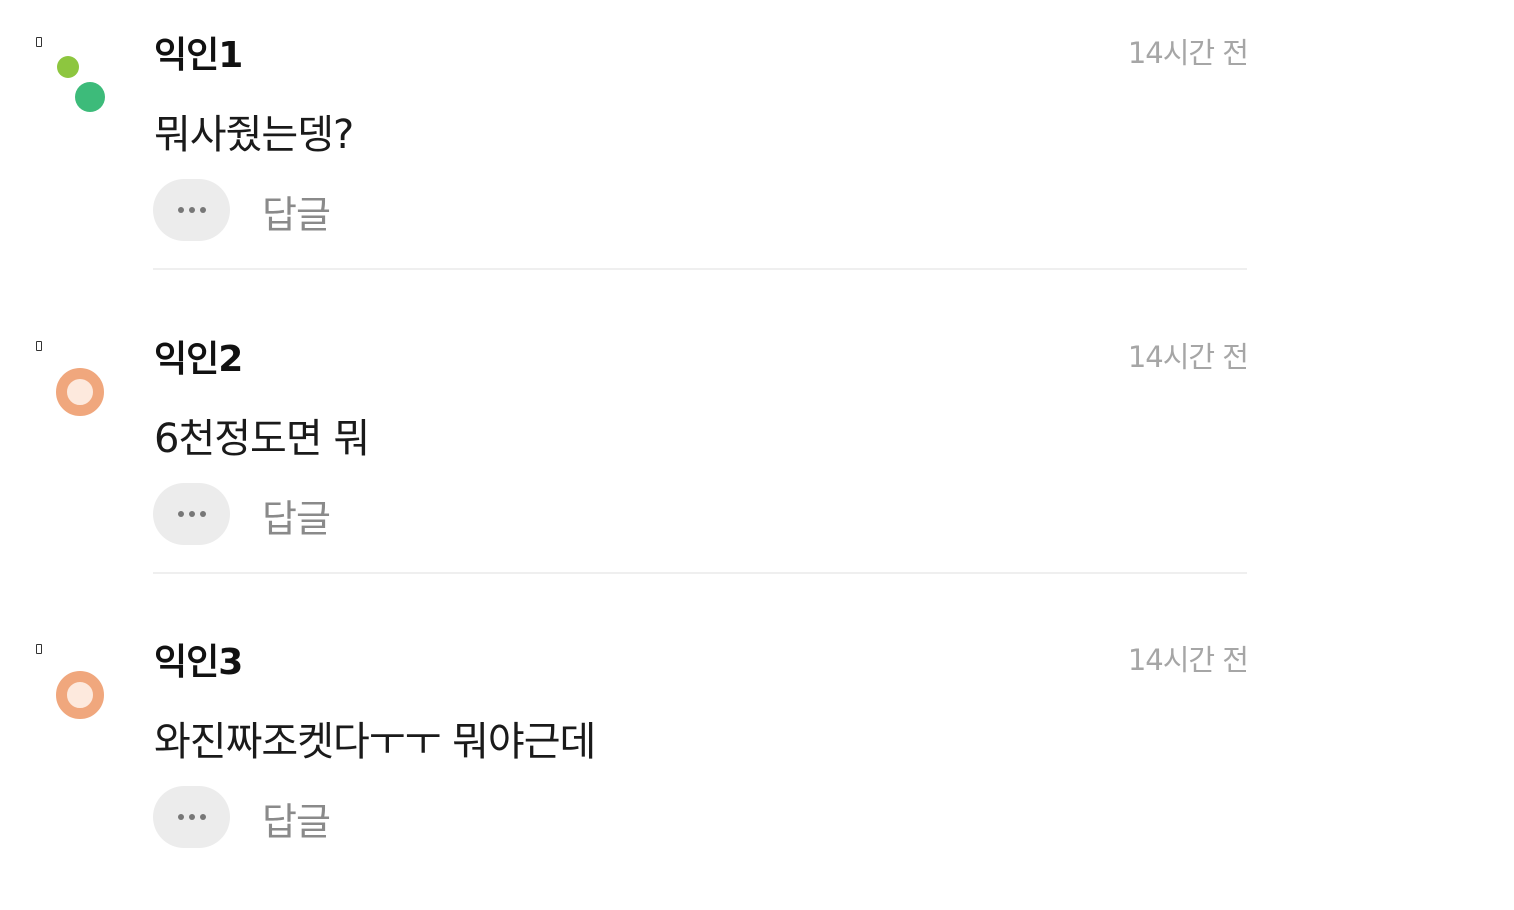  Describe the element at coordinates (375, 742) in the screenshot. I see `comment-text: 와진짜조켓다ㅜㅜ 뭐야근데` at that location.